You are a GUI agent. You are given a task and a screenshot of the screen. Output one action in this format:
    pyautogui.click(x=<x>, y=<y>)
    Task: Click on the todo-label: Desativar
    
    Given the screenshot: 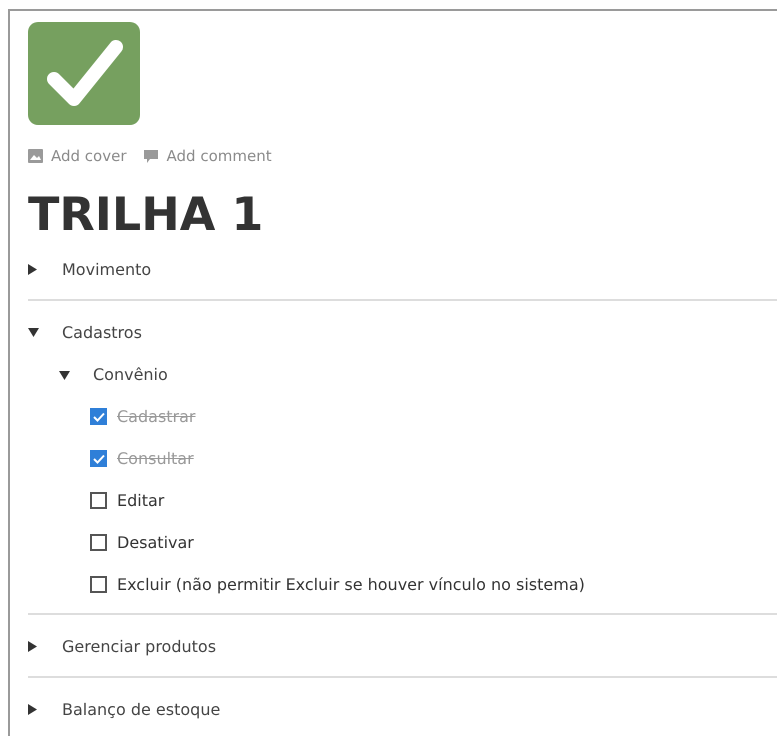 What is the action you would take?
    pyautogui.click(x=155, y=543)
    